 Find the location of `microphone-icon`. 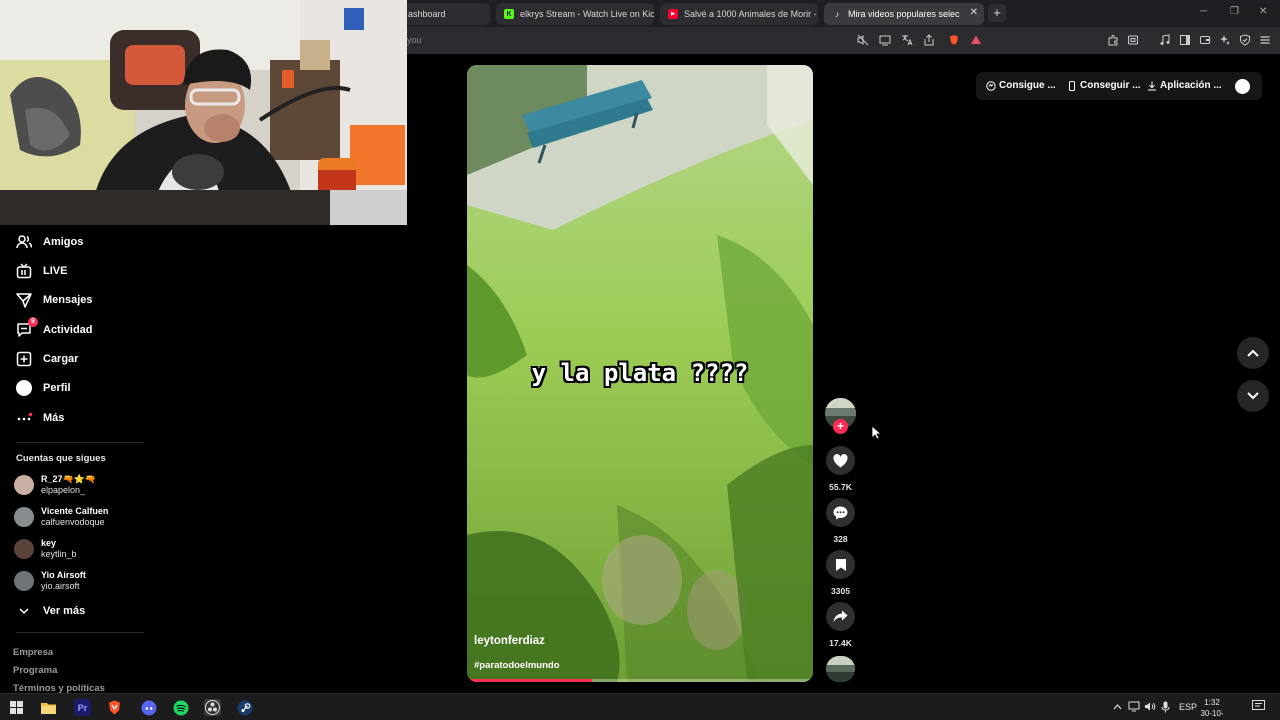

microphone-icon is located at coordinates (1165, 708).